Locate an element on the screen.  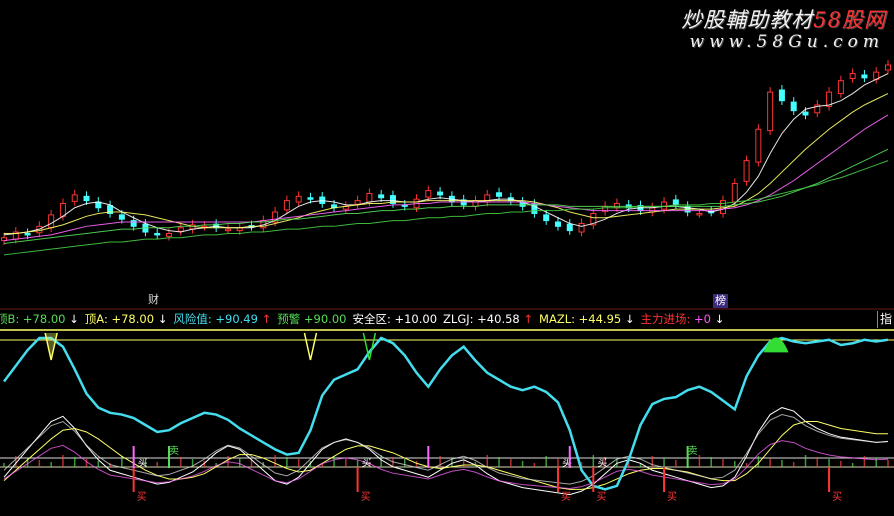
indicator-label: 主力进场: is located at coordinates (665, 319).